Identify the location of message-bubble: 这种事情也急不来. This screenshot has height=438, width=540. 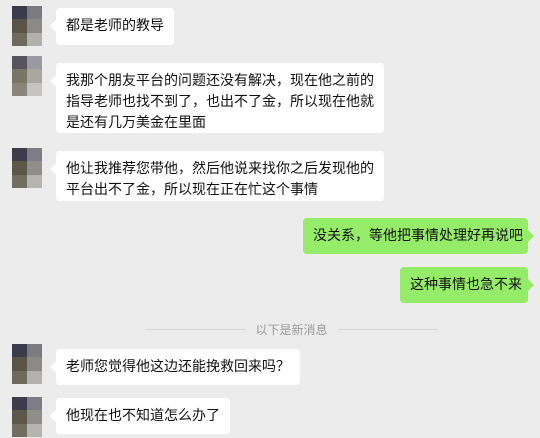
(467, 285).